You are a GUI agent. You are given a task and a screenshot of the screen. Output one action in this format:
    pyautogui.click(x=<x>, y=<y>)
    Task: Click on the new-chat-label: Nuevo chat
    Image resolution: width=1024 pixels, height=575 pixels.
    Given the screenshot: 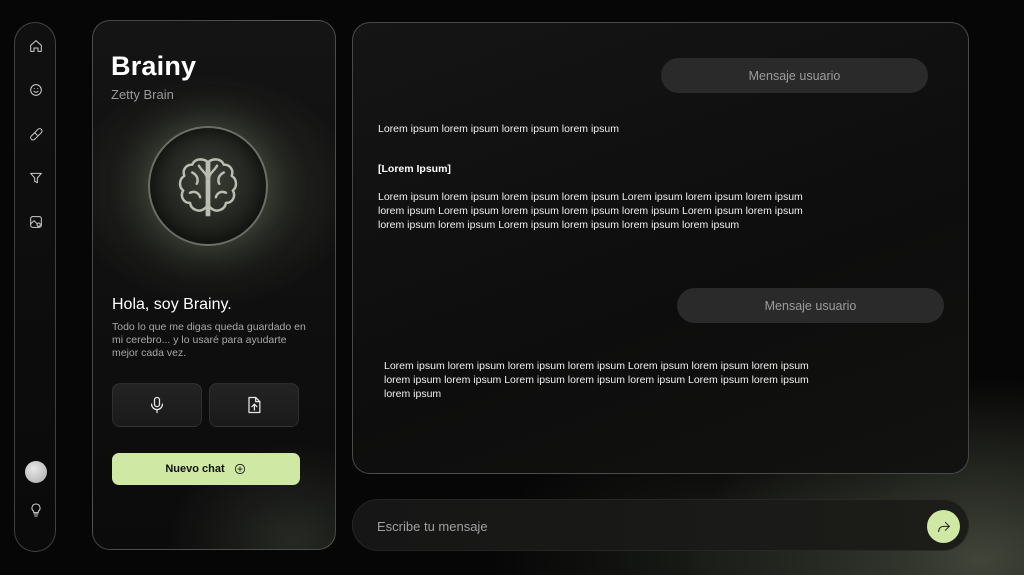 What is the action you would take?
    pyautogui.click(x=195, y=469)
    